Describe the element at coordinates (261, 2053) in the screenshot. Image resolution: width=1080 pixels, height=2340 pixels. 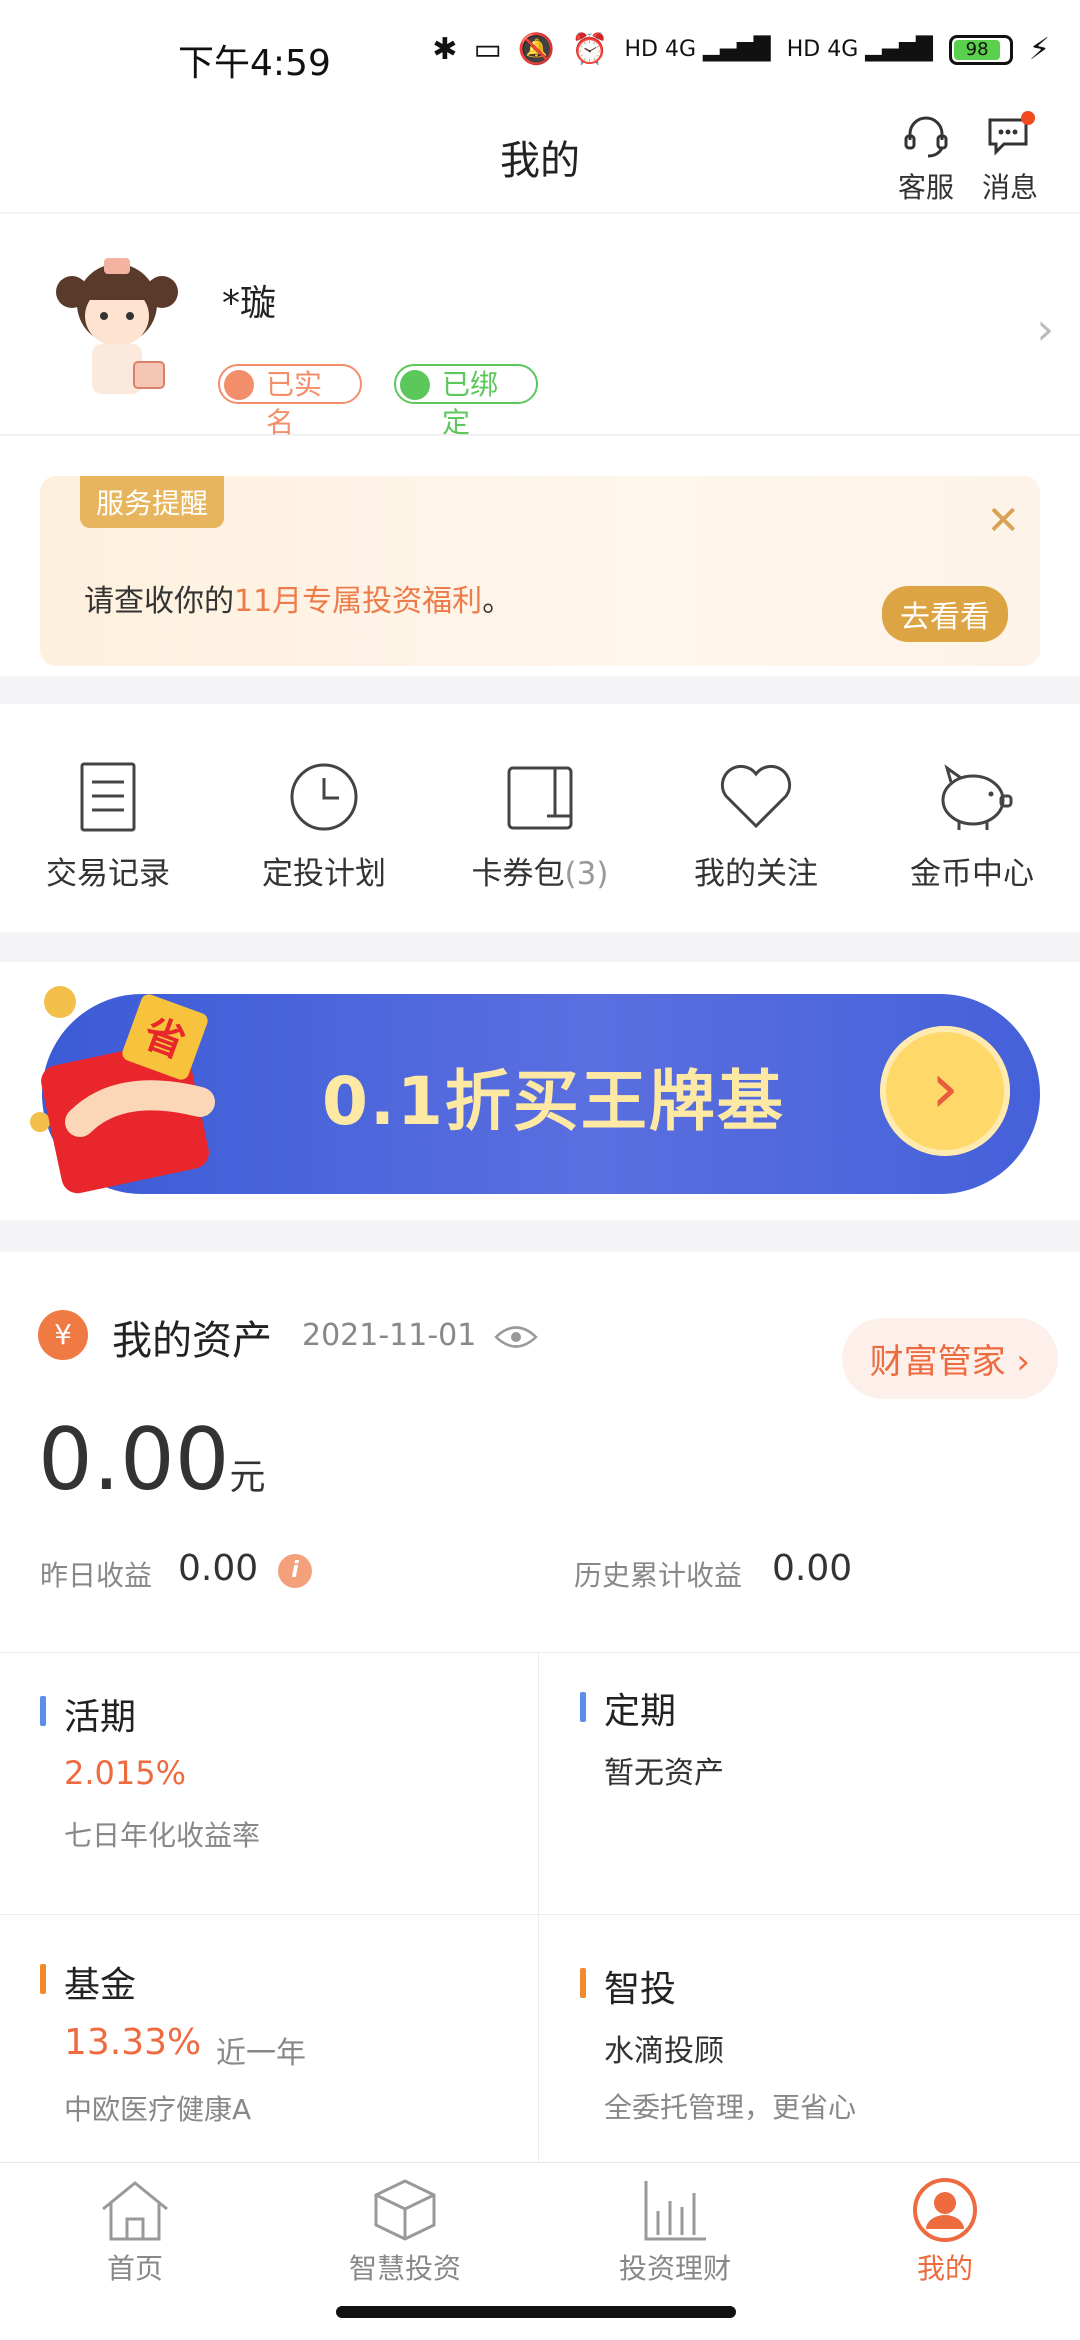
I see `cell-period: 近一年` at that location.